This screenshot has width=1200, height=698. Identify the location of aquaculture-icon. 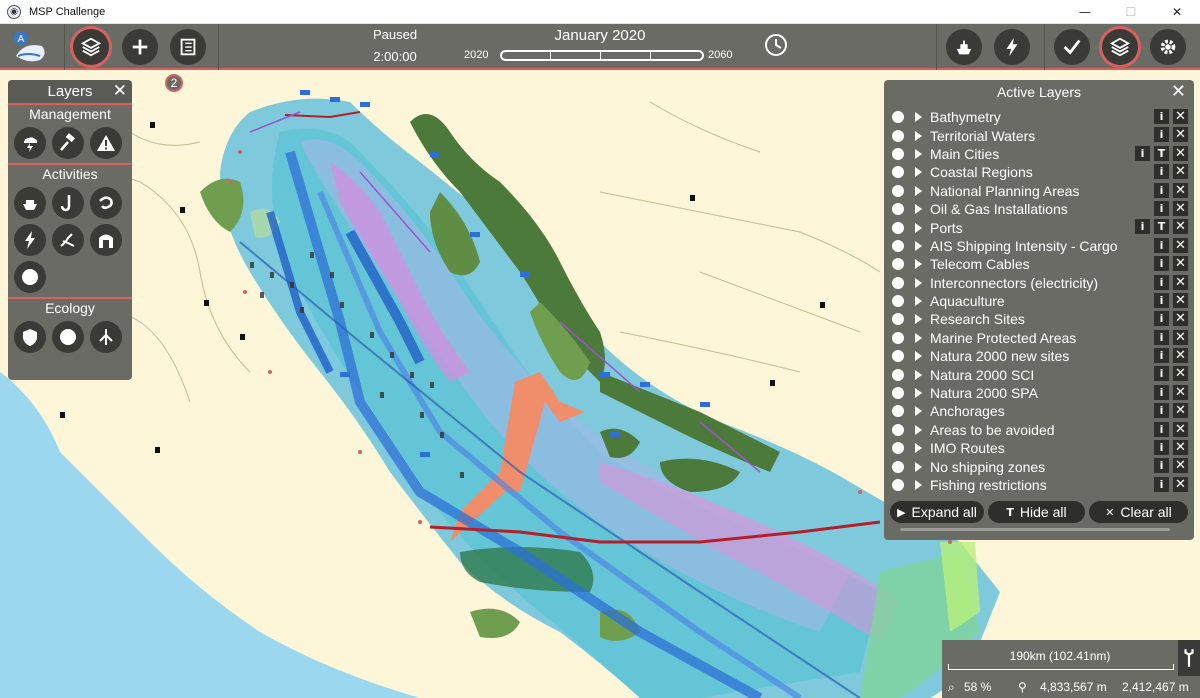
(106, 203).